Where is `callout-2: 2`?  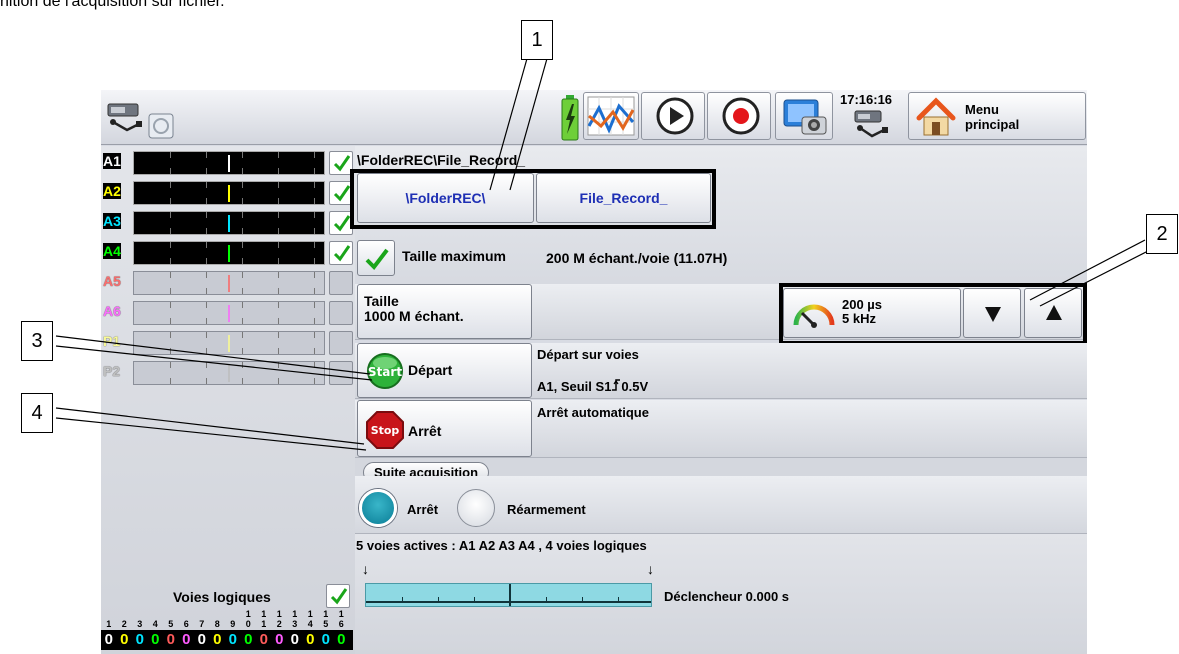
callout-2: 2 is located at coordinates (1162, 234).